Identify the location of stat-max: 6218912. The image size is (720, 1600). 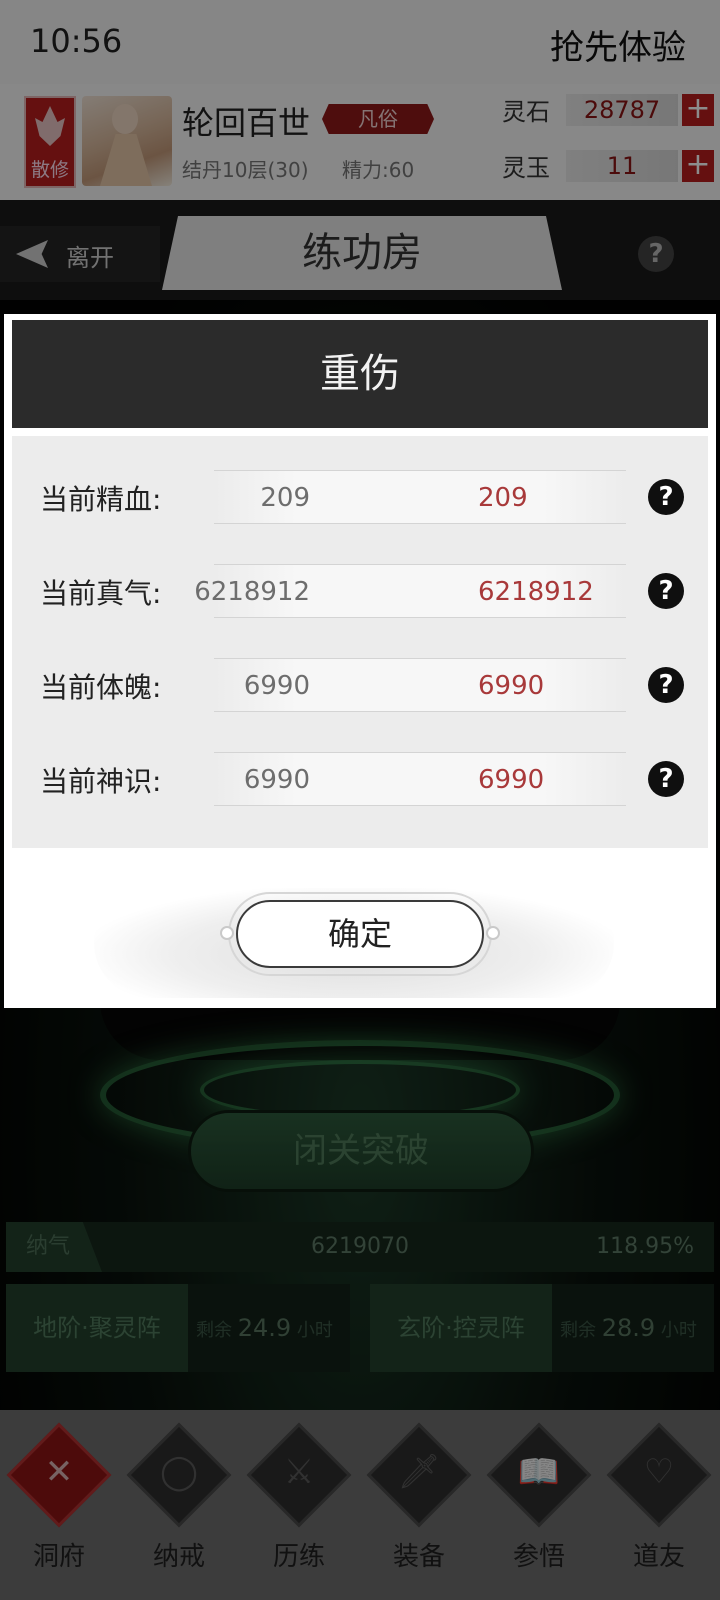
(536, 592).